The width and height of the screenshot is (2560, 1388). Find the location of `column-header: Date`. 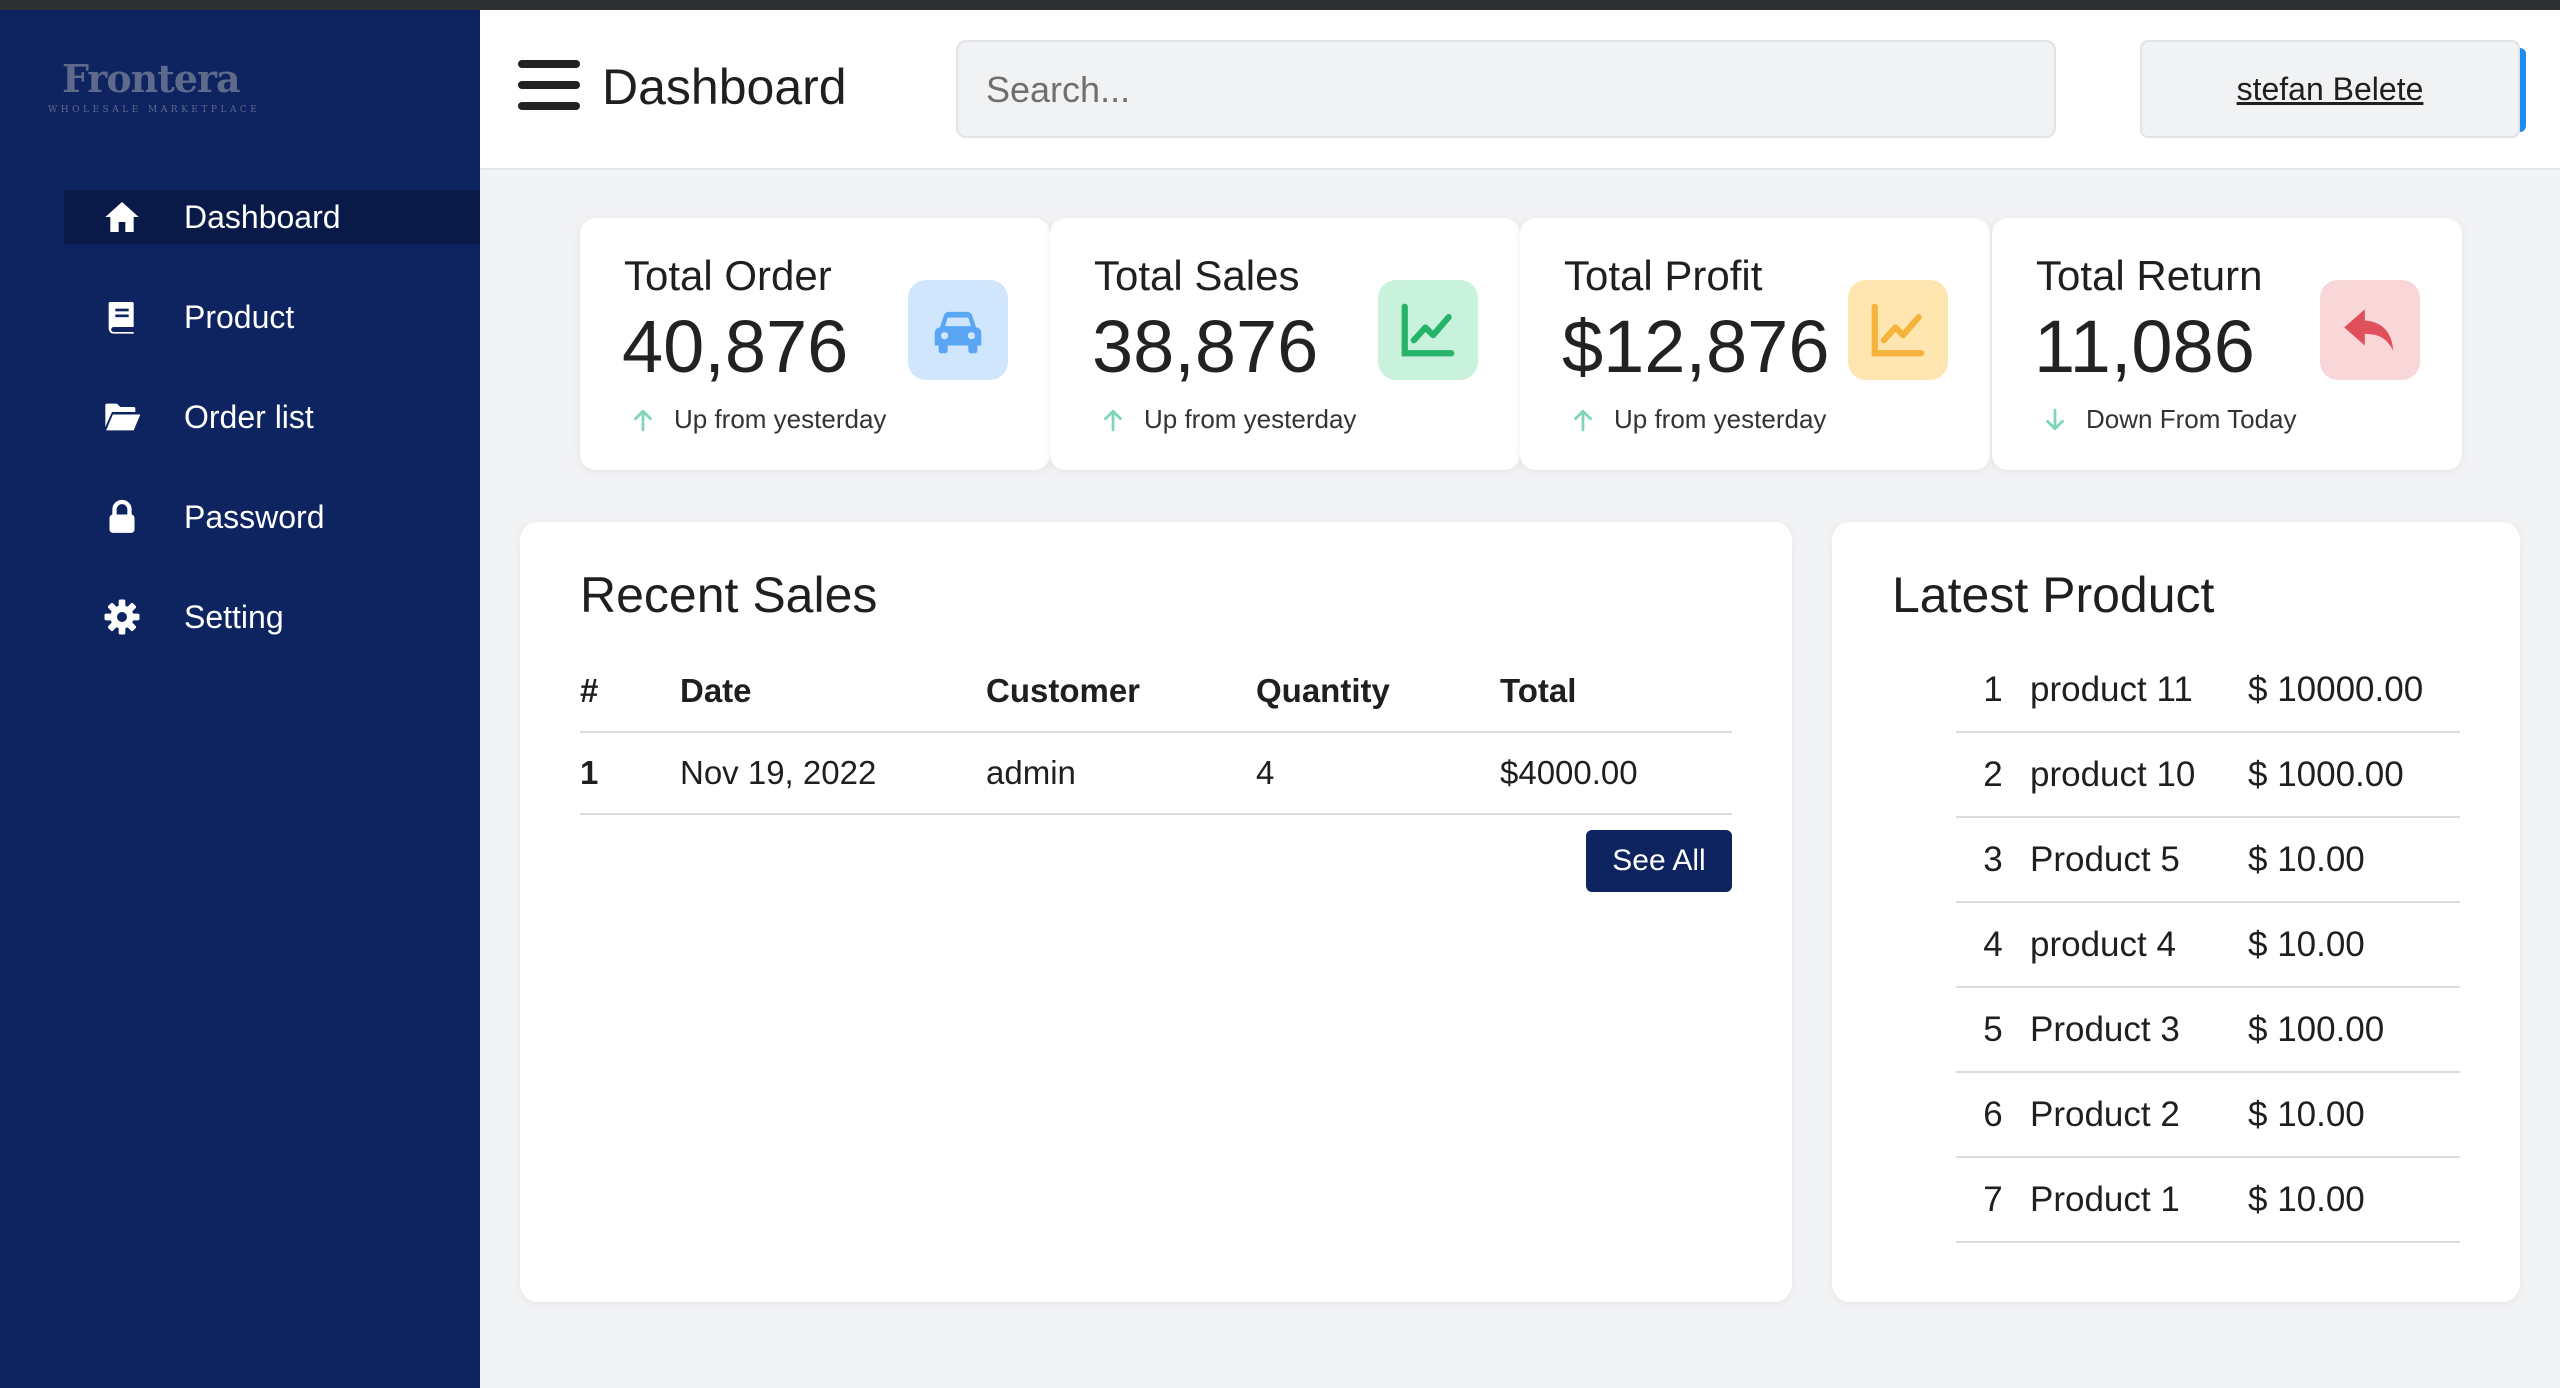

column-header: Date is located at coordinates (833, 691).